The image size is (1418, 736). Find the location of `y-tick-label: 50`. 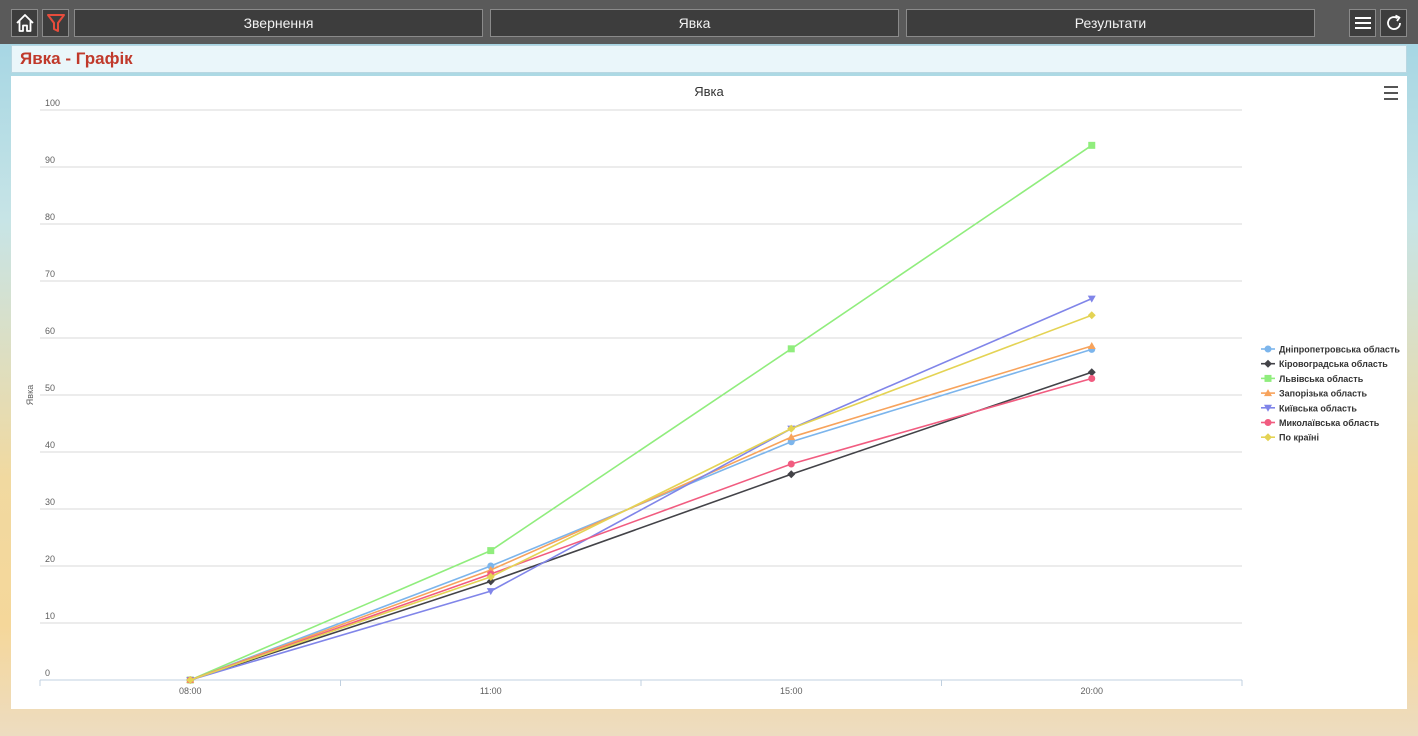

y-tick-label: 50 is located at coordinates (50, 388).